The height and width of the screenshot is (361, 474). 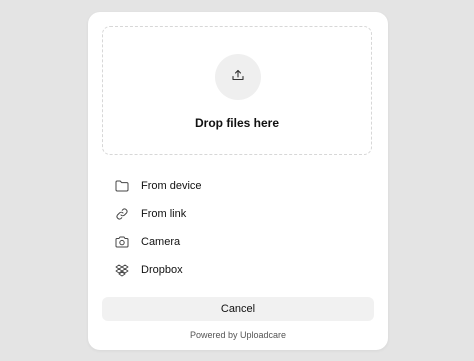 I want to click on powered-by-text: Powered by Uploadcare, so click(x=238, y=335).